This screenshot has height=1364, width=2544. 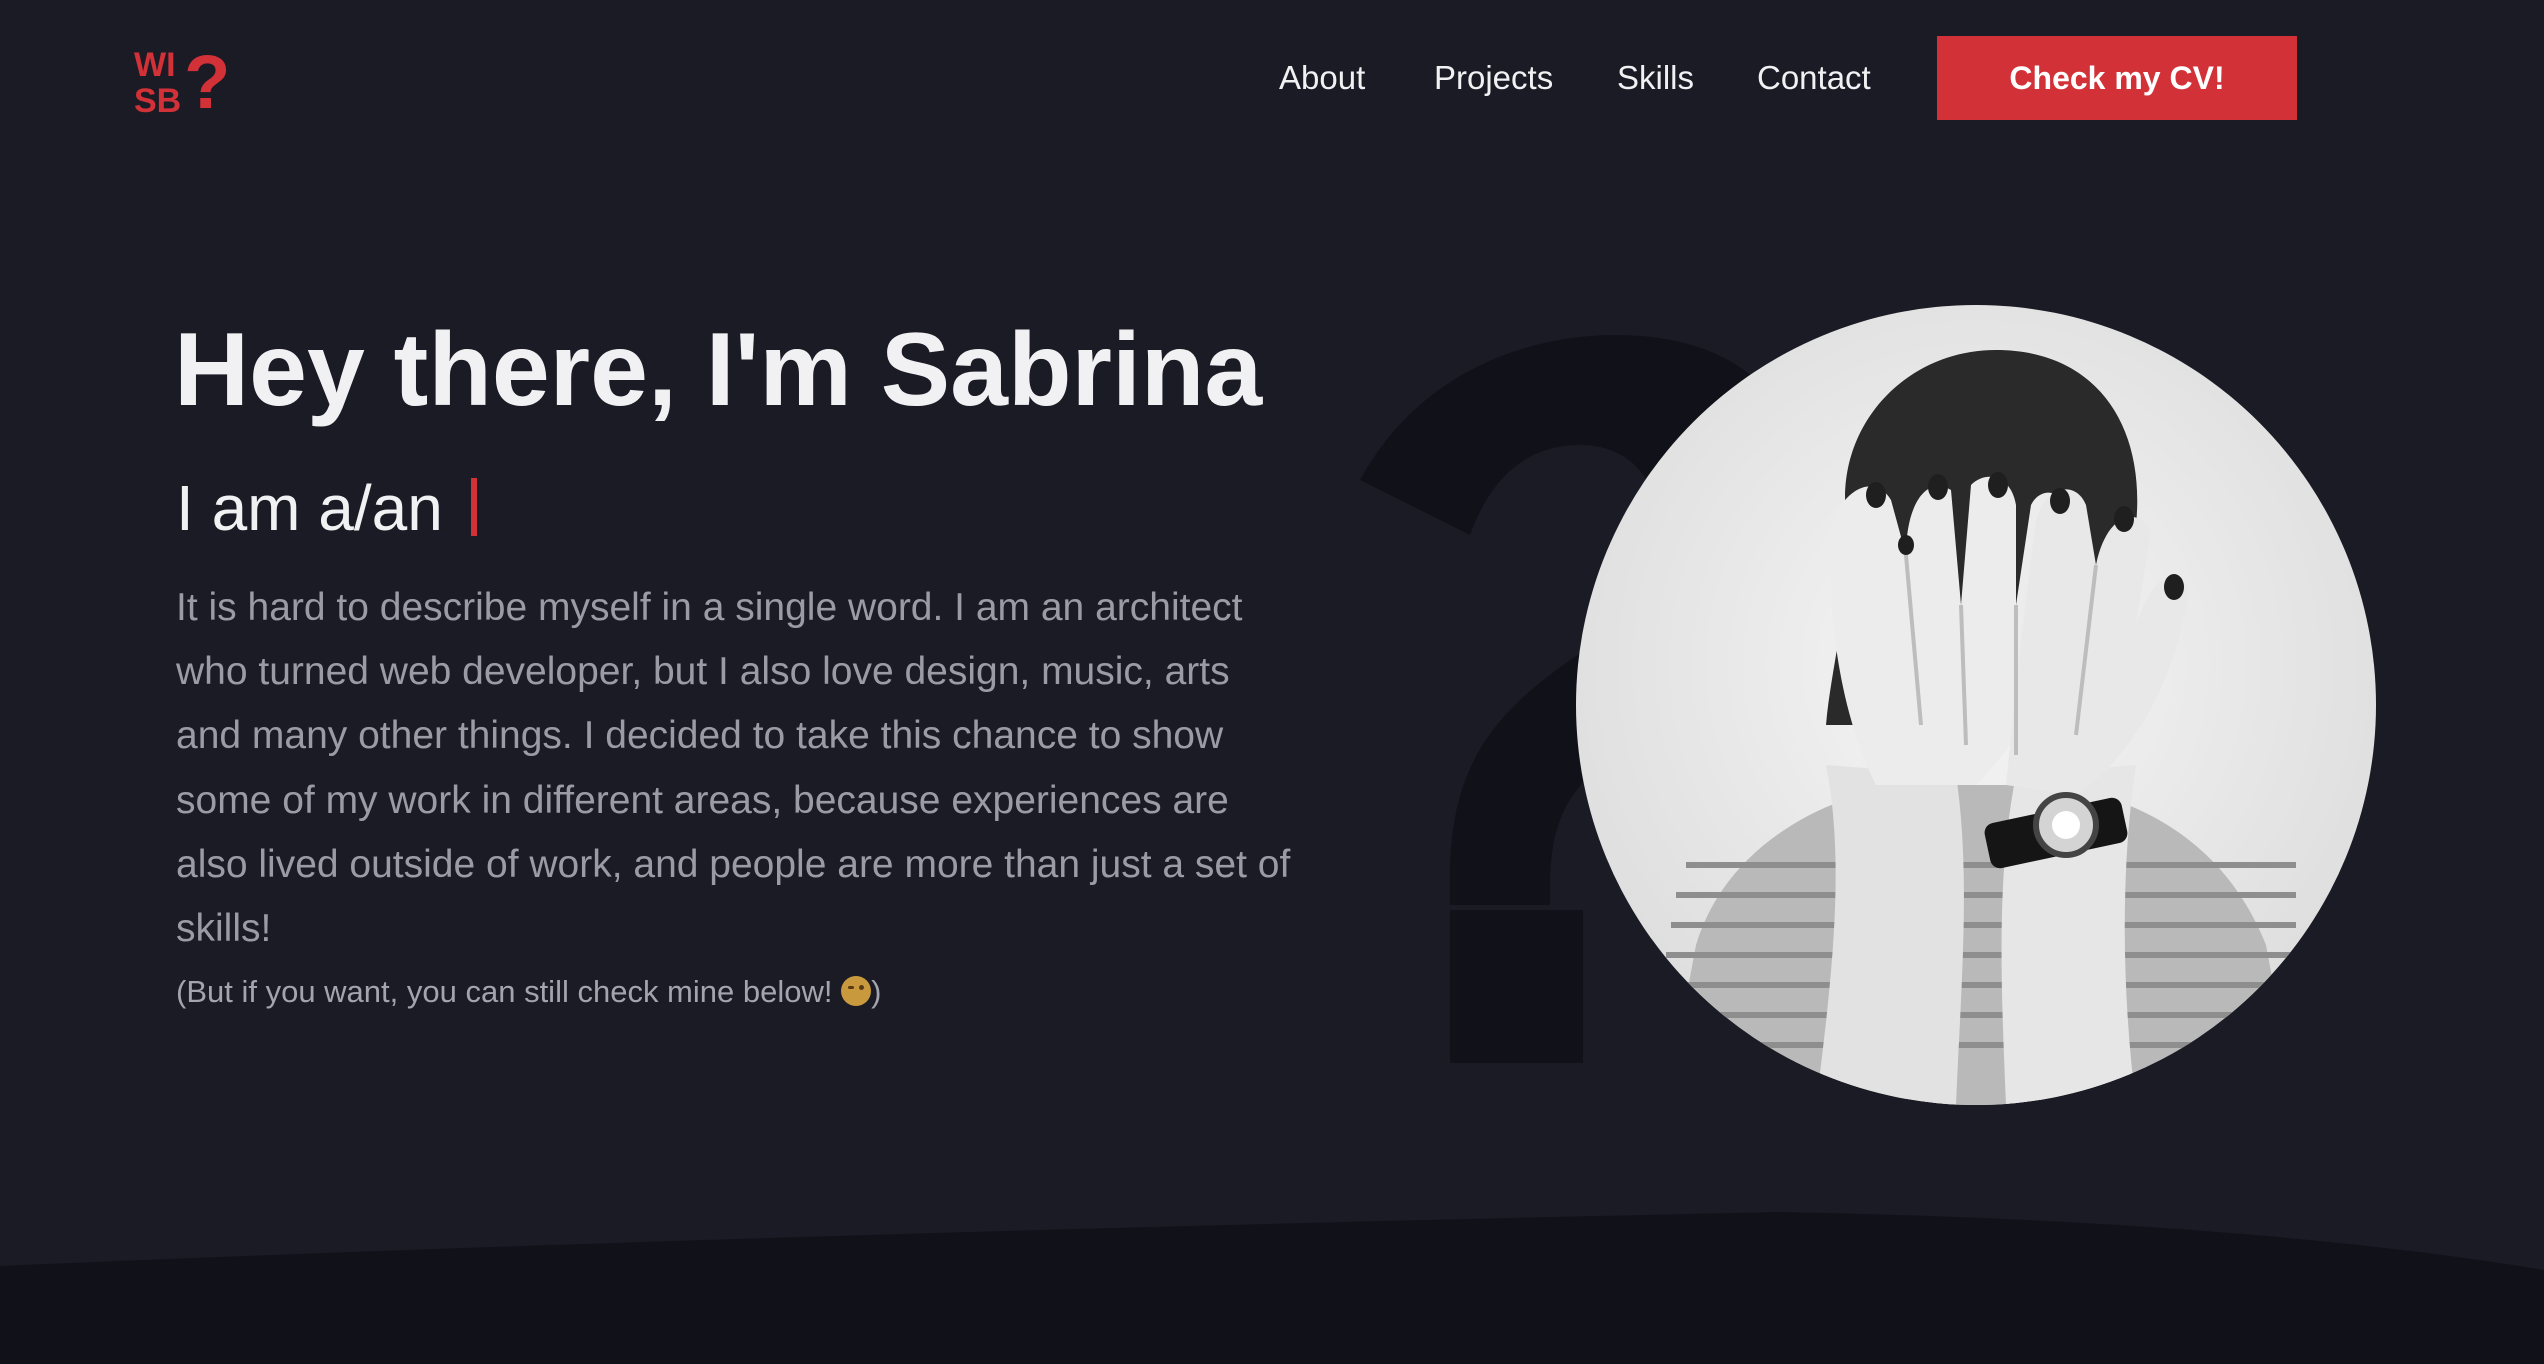 I want to click on hero-note-close: ), so click(x=876, y=991).